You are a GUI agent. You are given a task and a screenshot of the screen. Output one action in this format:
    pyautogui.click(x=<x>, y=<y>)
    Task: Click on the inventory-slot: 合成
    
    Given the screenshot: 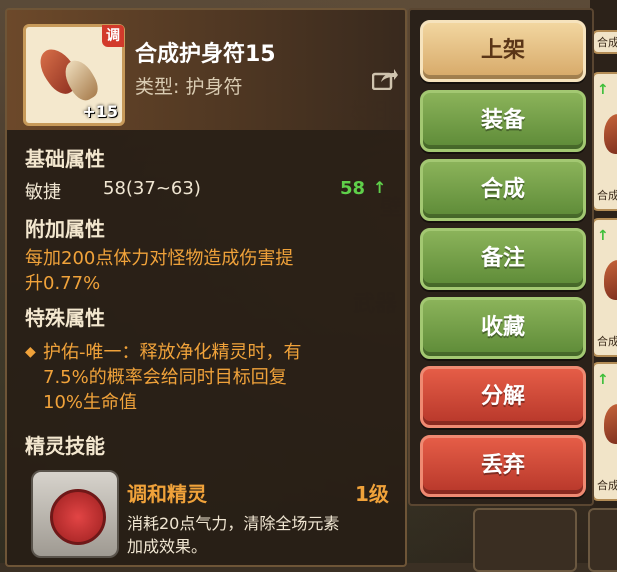 What is the action you would take?
    pyautogui.click(x=604, y=42)
    